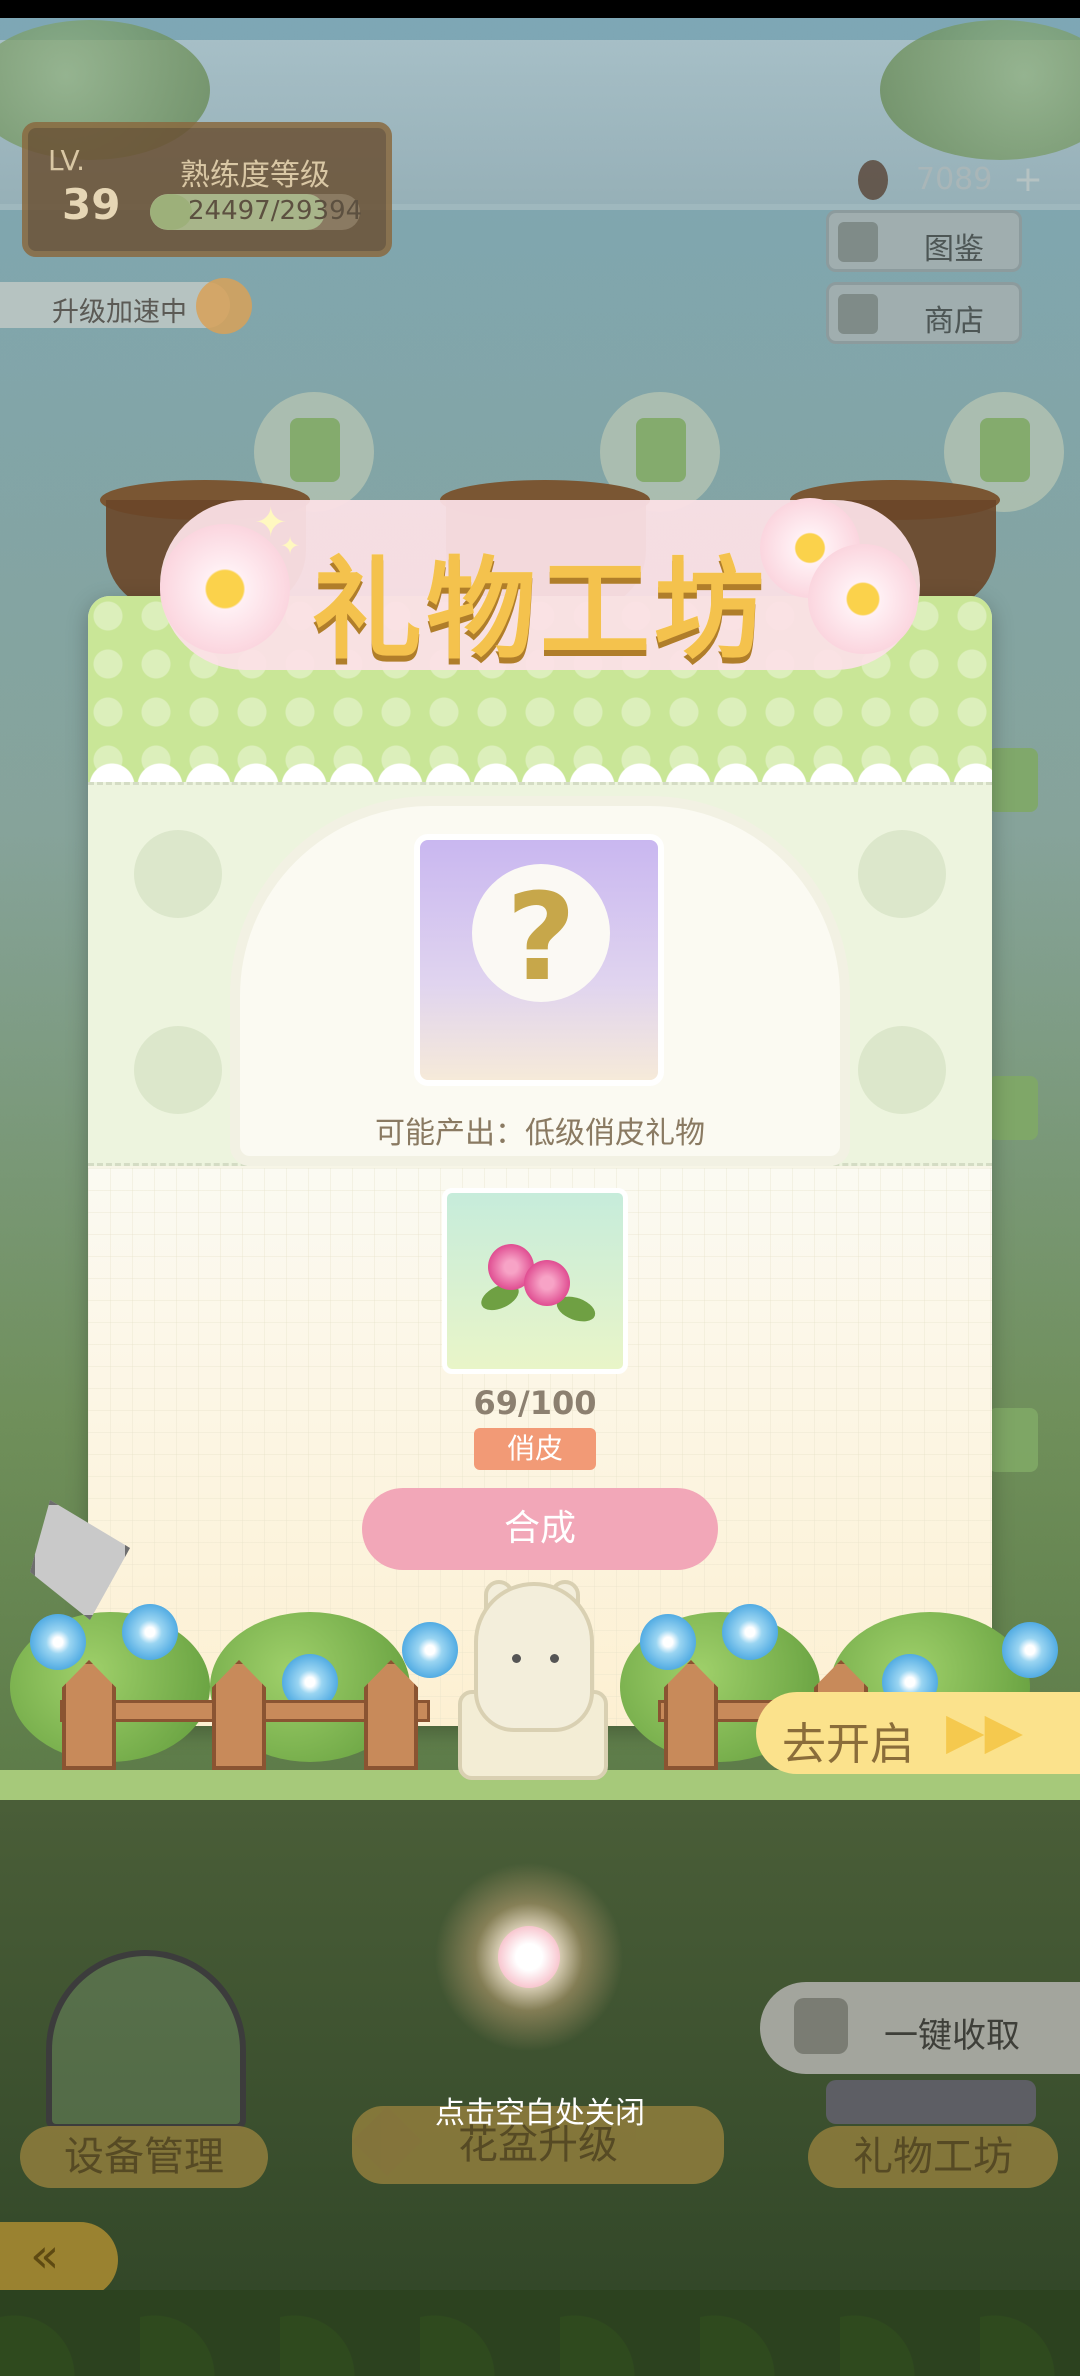 The height and width of the screenshot is (2376, 1080). Describe the element at coordinates (821, 2026) in the screenshot. I see `collect-icon` at that location.